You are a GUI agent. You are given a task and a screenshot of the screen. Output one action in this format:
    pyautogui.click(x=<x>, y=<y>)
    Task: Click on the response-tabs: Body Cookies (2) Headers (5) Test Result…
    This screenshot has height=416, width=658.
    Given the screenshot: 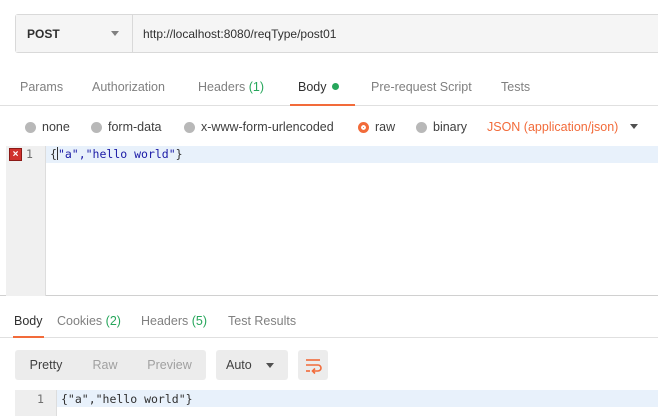 What is the action you would take?
    pyautogui.click(x=329, y=322)
    